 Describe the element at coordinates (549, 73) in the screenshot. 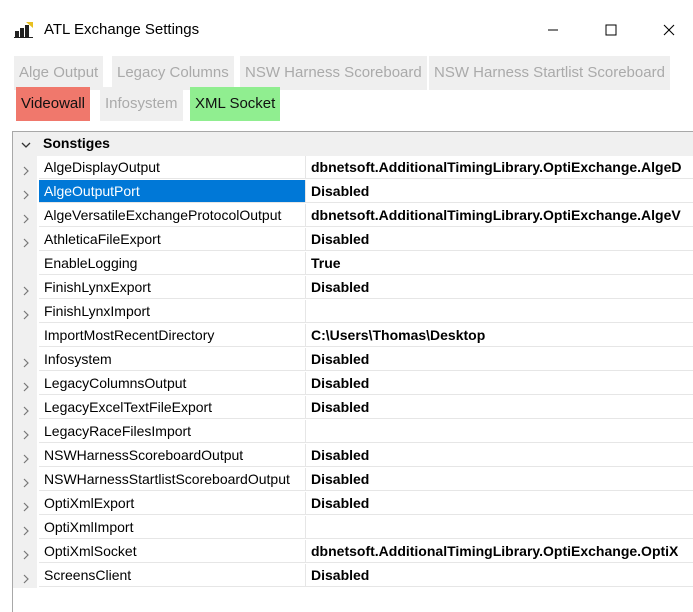

I see `nsw-harness-startlist-scoreboard-button: NSW Harness Startlist Scoreboard` at that location.